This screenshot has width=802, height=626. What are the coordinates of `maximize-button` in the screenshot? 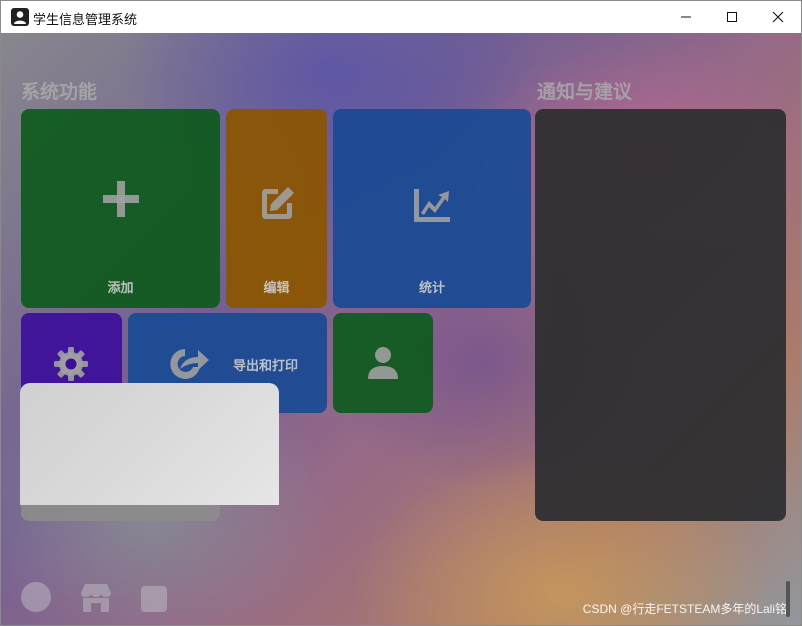 It's located at (732, 17).